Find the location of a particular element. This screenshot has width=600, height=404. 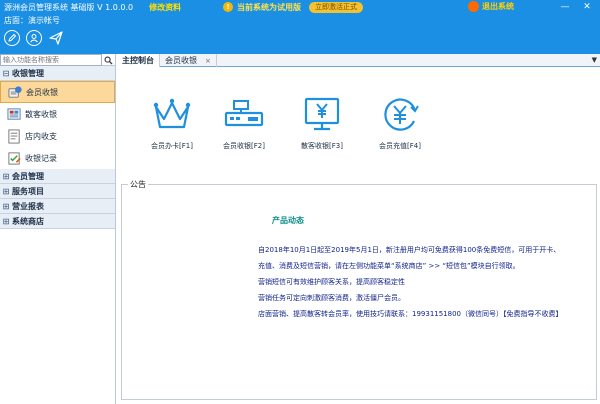

edit-icon is located at coordinates (12, 38).